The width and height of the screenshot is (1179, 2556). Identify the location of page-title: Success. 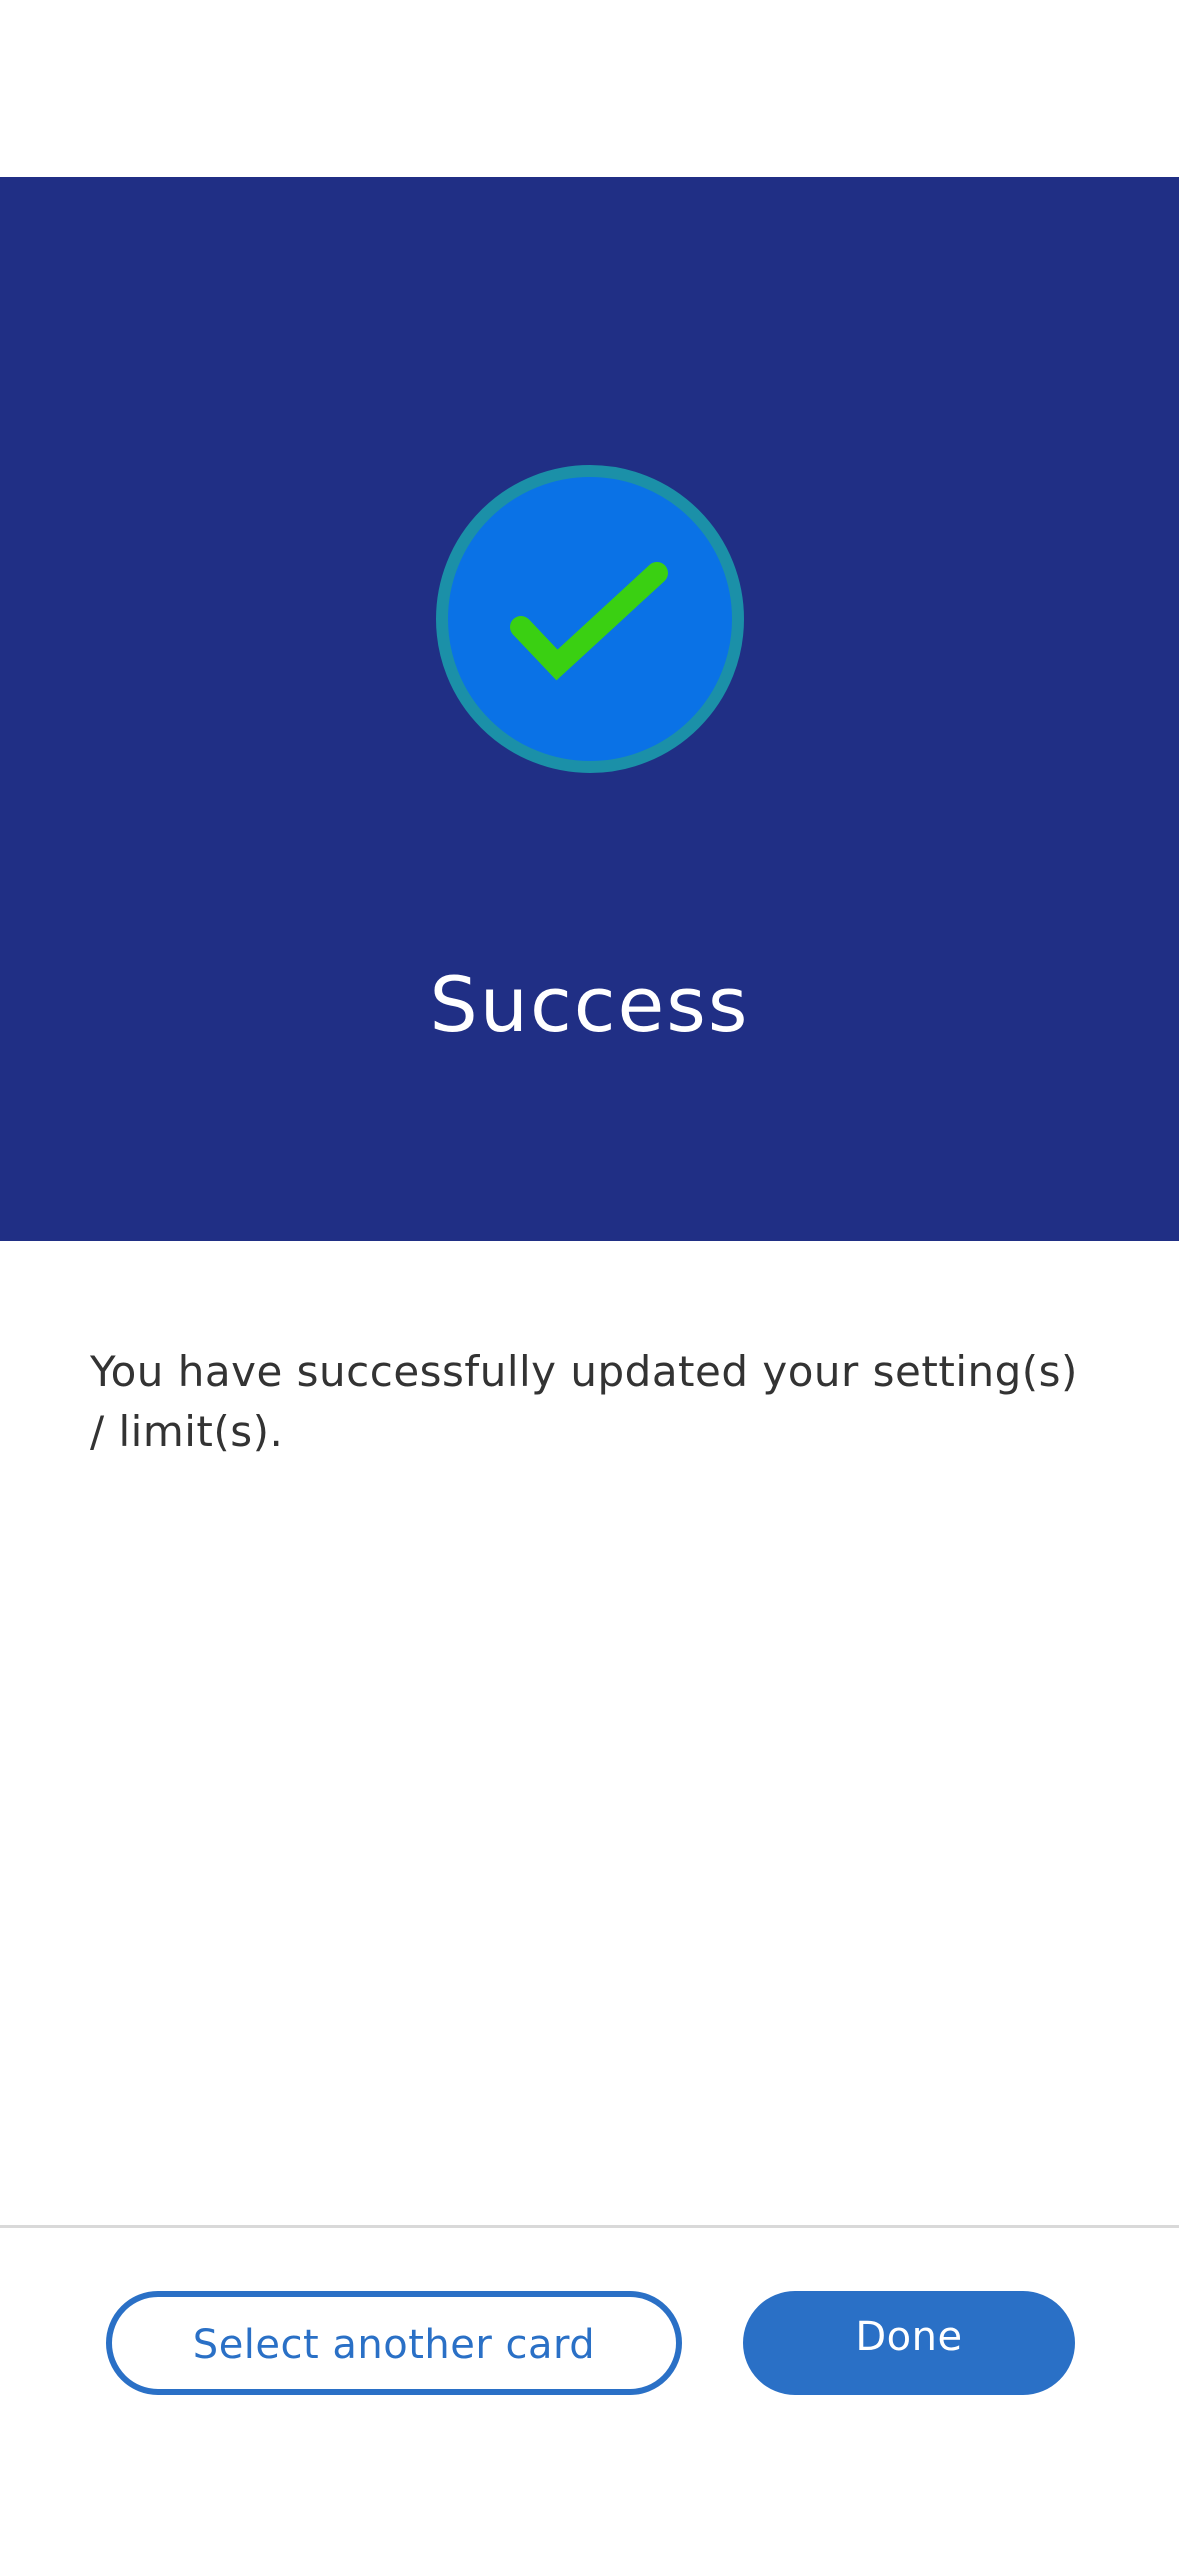
(589, 1004).